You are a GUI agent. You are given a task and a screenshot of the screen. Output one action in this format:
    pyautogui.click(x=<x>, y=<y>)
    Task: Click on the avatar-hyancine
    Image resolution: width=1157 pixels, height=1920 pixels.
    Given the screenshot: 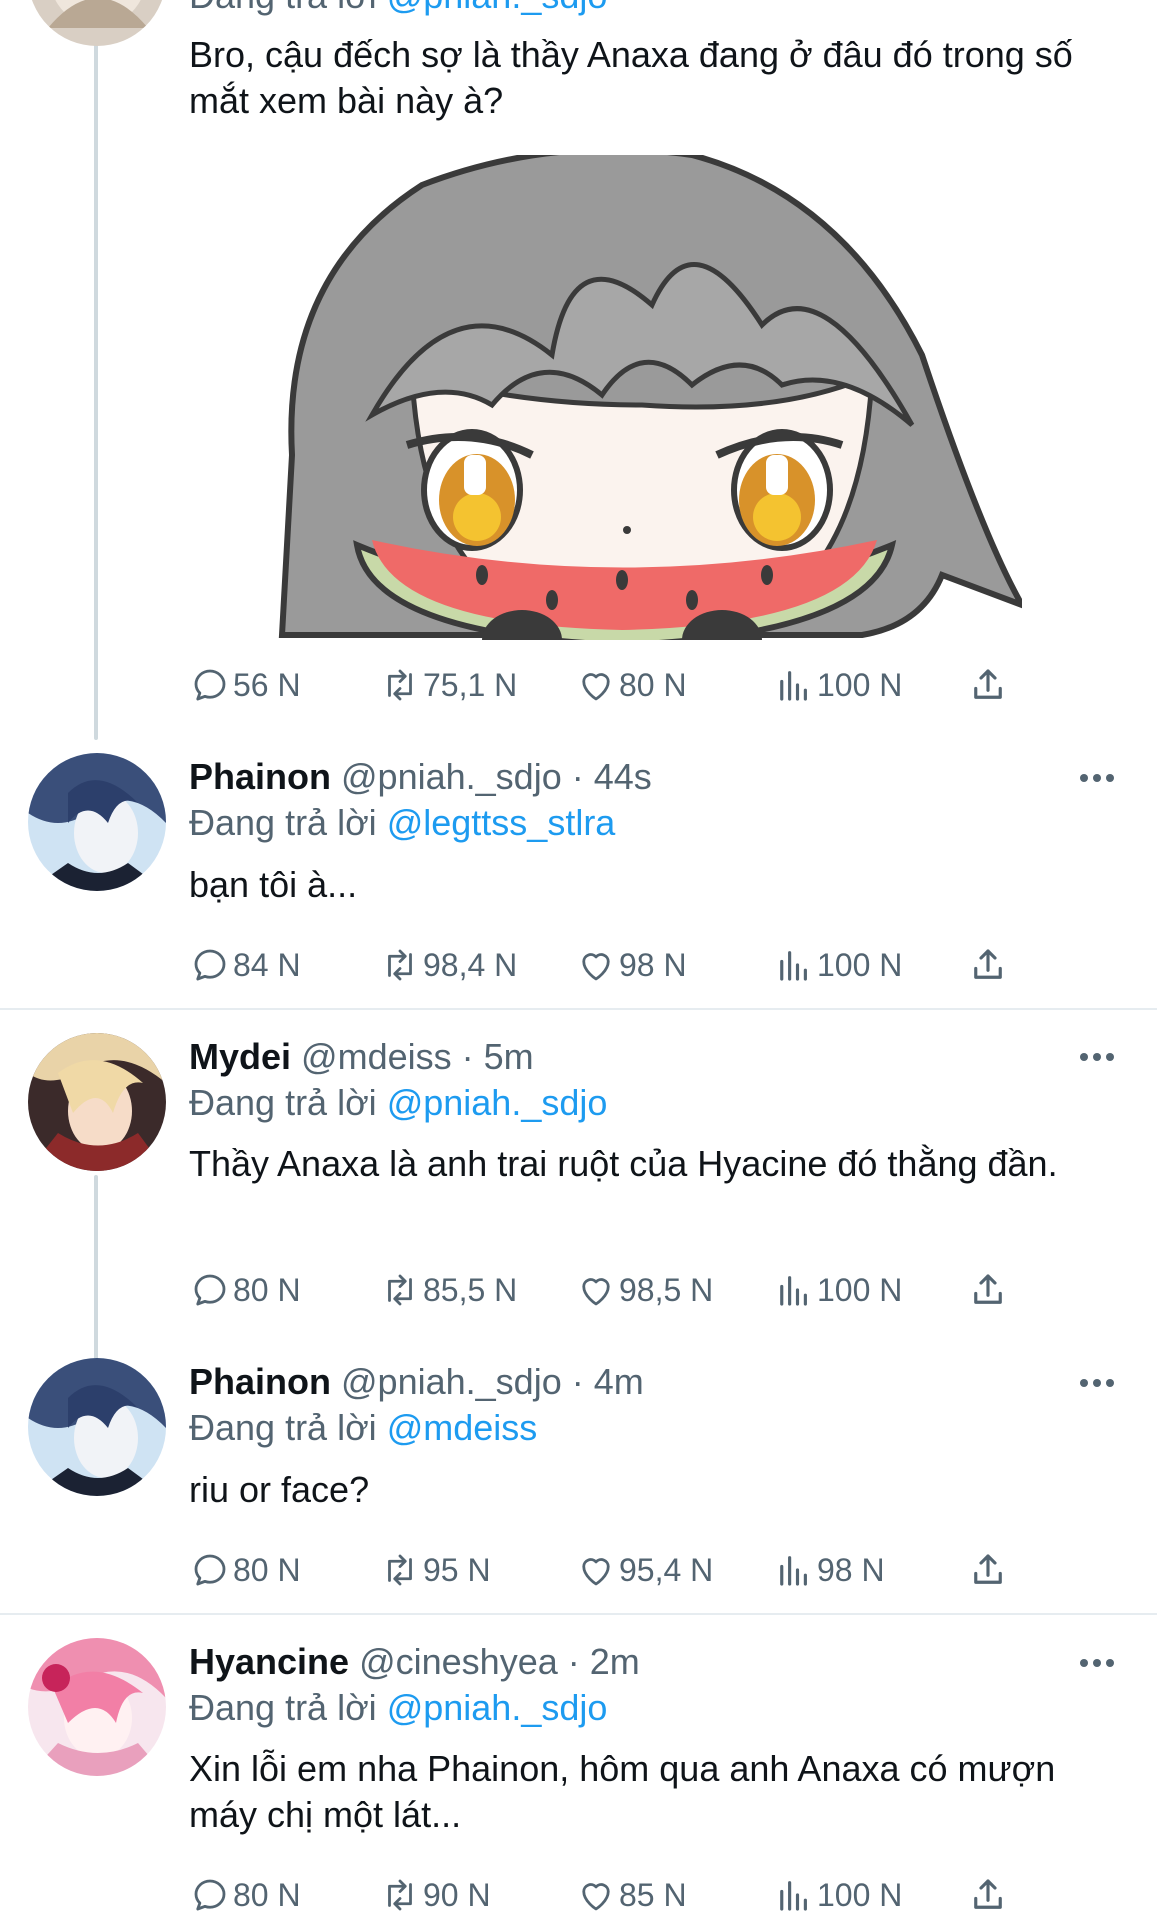 What is the action you would take?
    pyautogui.click(x=97, y=1707)
    